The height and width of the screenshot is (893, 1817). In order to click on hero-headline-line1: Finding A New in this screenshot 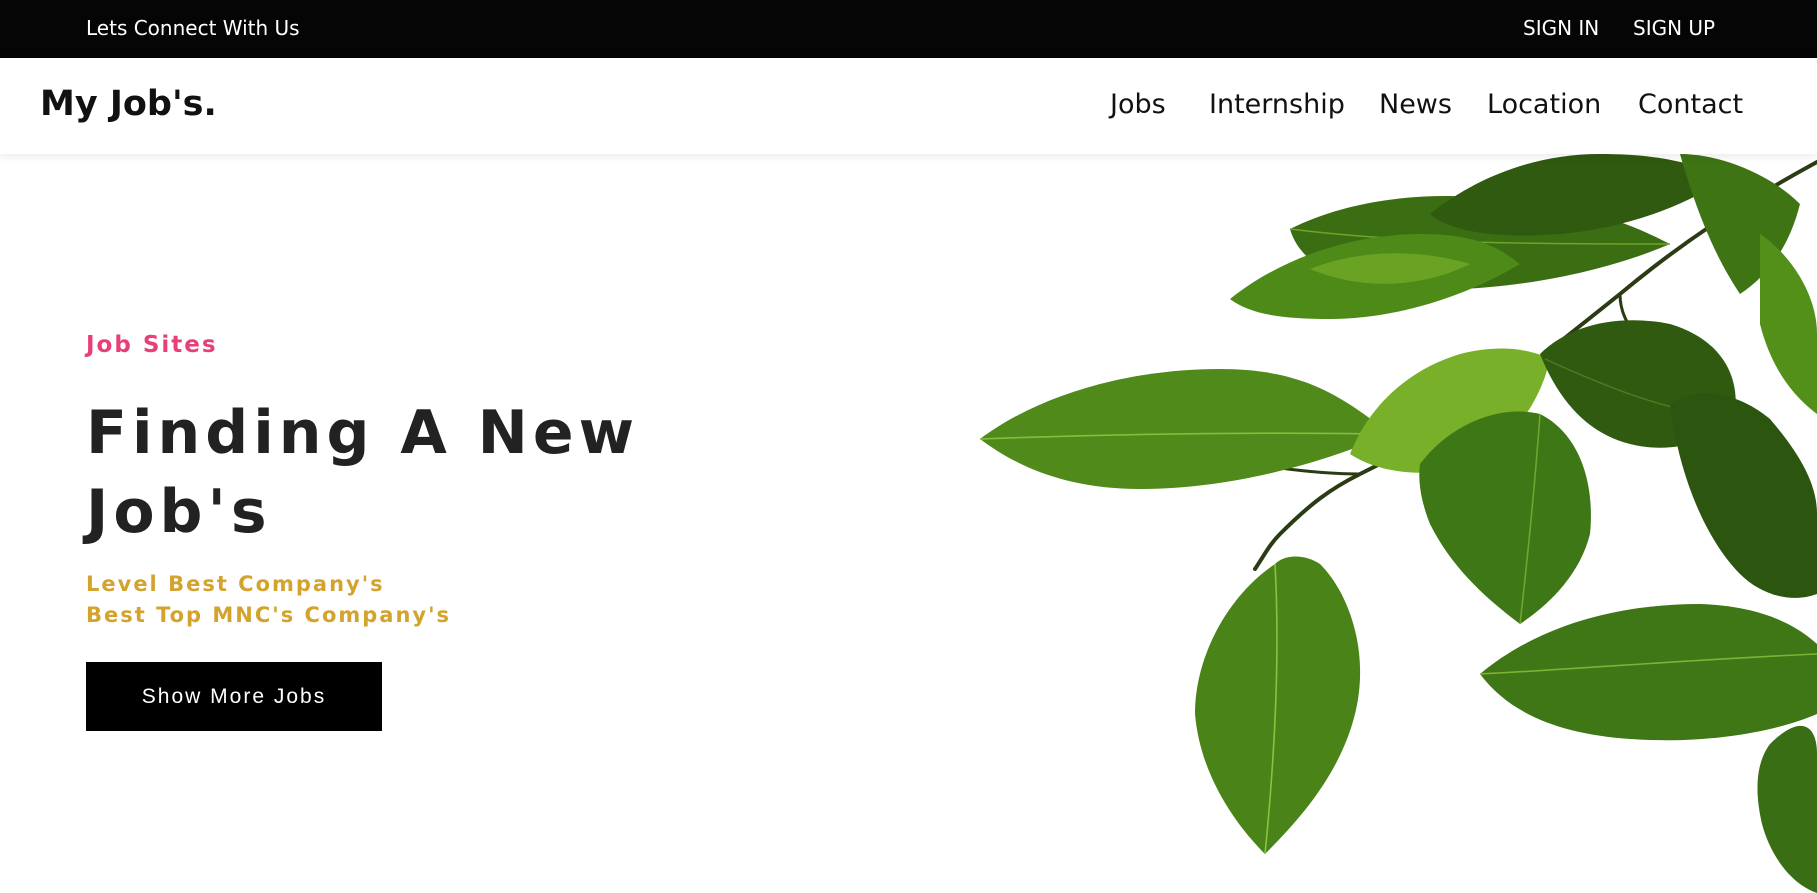, I will do `click(362, 433)`.